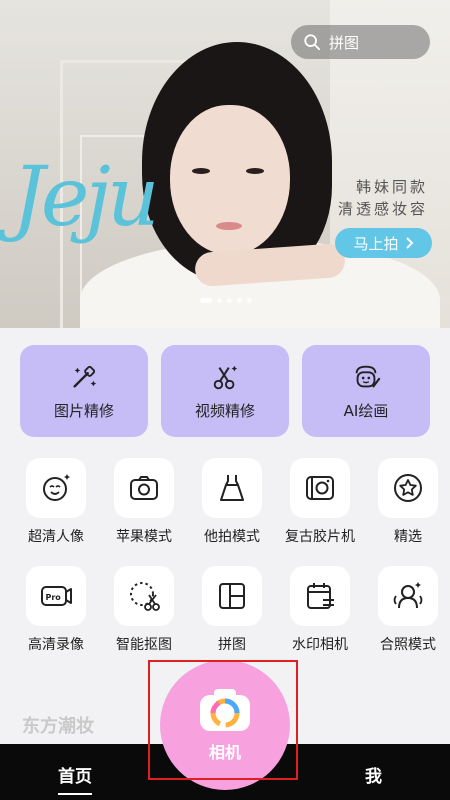 The height and width of the screenshot is (800, 450). Describe the element at coordinates (382, 209) in the screenshot. I see `promo-line-2: 清透感妆容` at that location.